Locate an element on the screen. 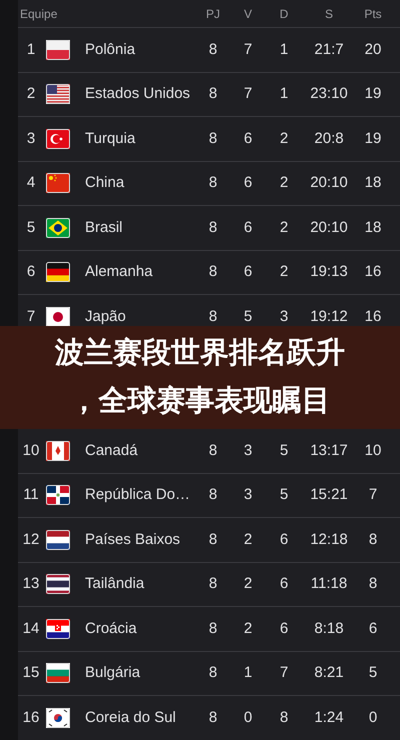  team-name: Alemanha is located at coordinates (119, 271).